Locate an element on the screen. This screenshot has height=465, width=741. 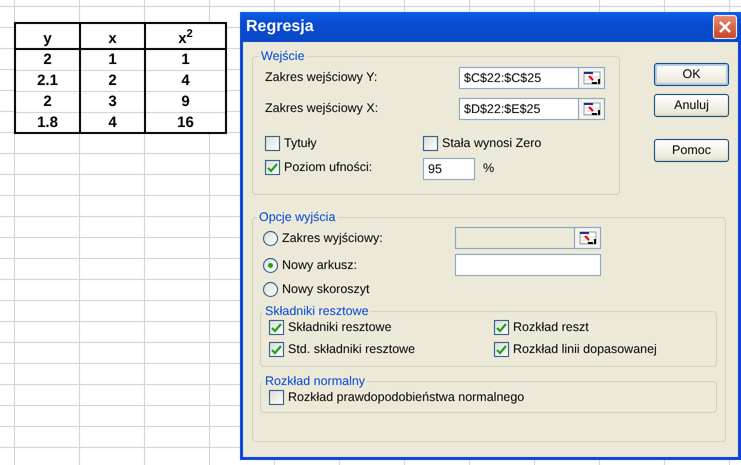
group-legend: Wejście is located at coordinates (283, 57).